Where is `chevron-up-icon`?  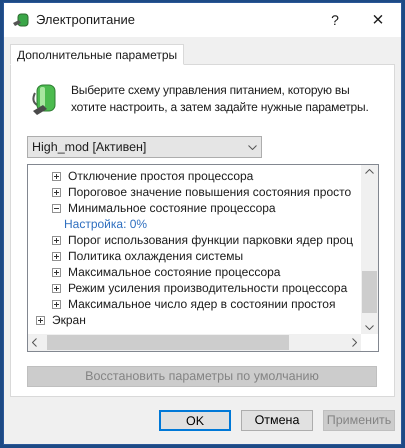
chevron-up-icon is located at coordinates (369, 171).